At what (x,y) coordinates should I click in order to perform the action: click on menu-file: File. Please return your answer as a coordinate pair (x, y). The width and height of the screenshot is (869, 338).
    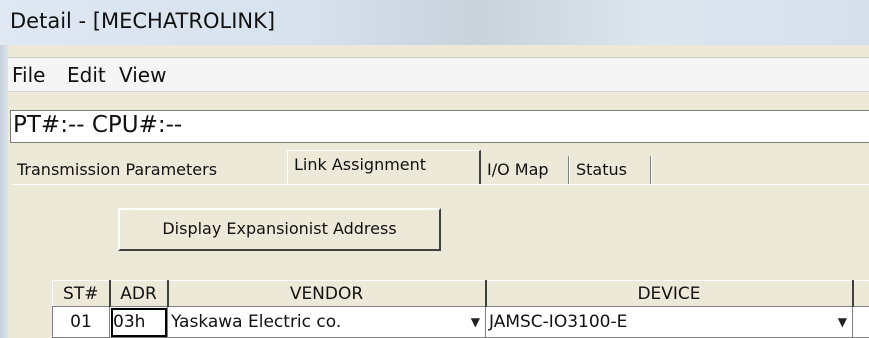
    Looking at the image, I should click on (28, 75).